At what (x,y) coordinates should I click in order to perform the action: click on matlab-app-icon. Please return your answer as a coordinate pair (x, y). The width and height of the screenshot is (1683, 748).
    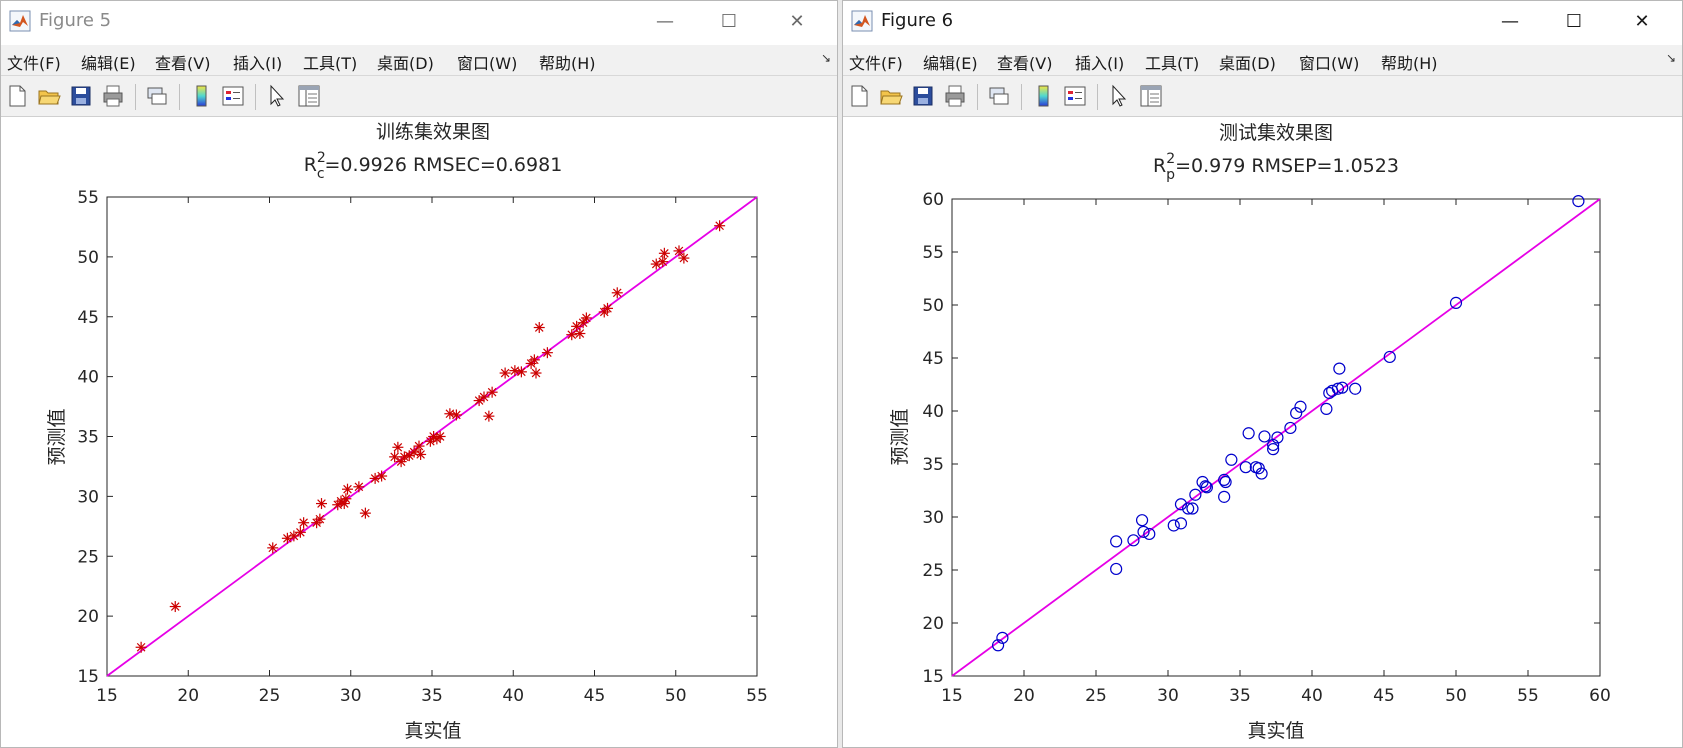
    Looking at the image, I should click on (20, 21).